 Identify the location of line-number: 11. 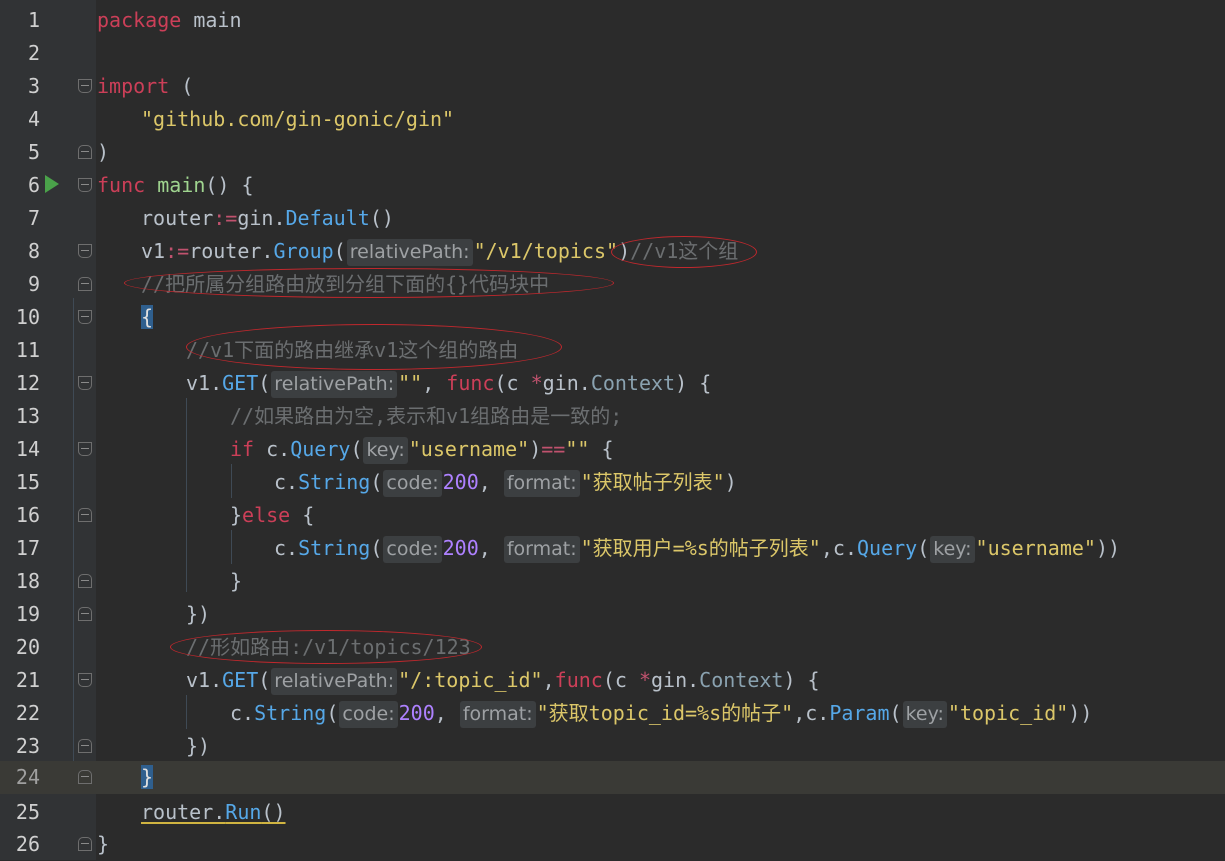
(27, 350).